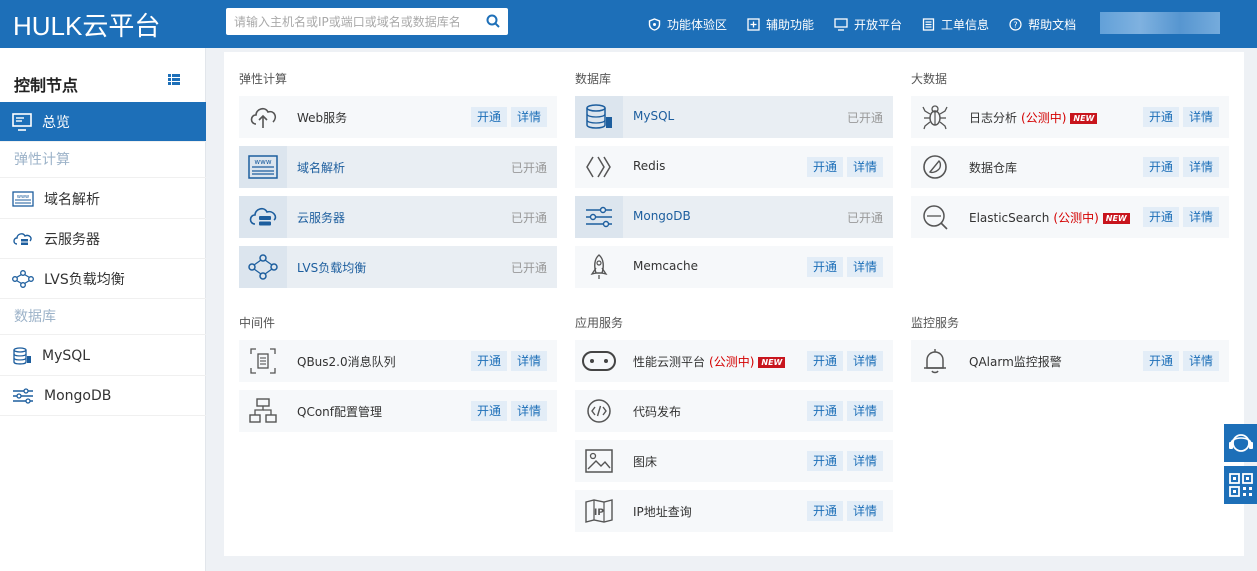 Image resolution: width=1257 pixels, height=571 pixels. What do you see at coordinates (780, 24) in the screenshot?
I see `nav-aux-functions: 辅助功能` at bounding box center [780, 24].